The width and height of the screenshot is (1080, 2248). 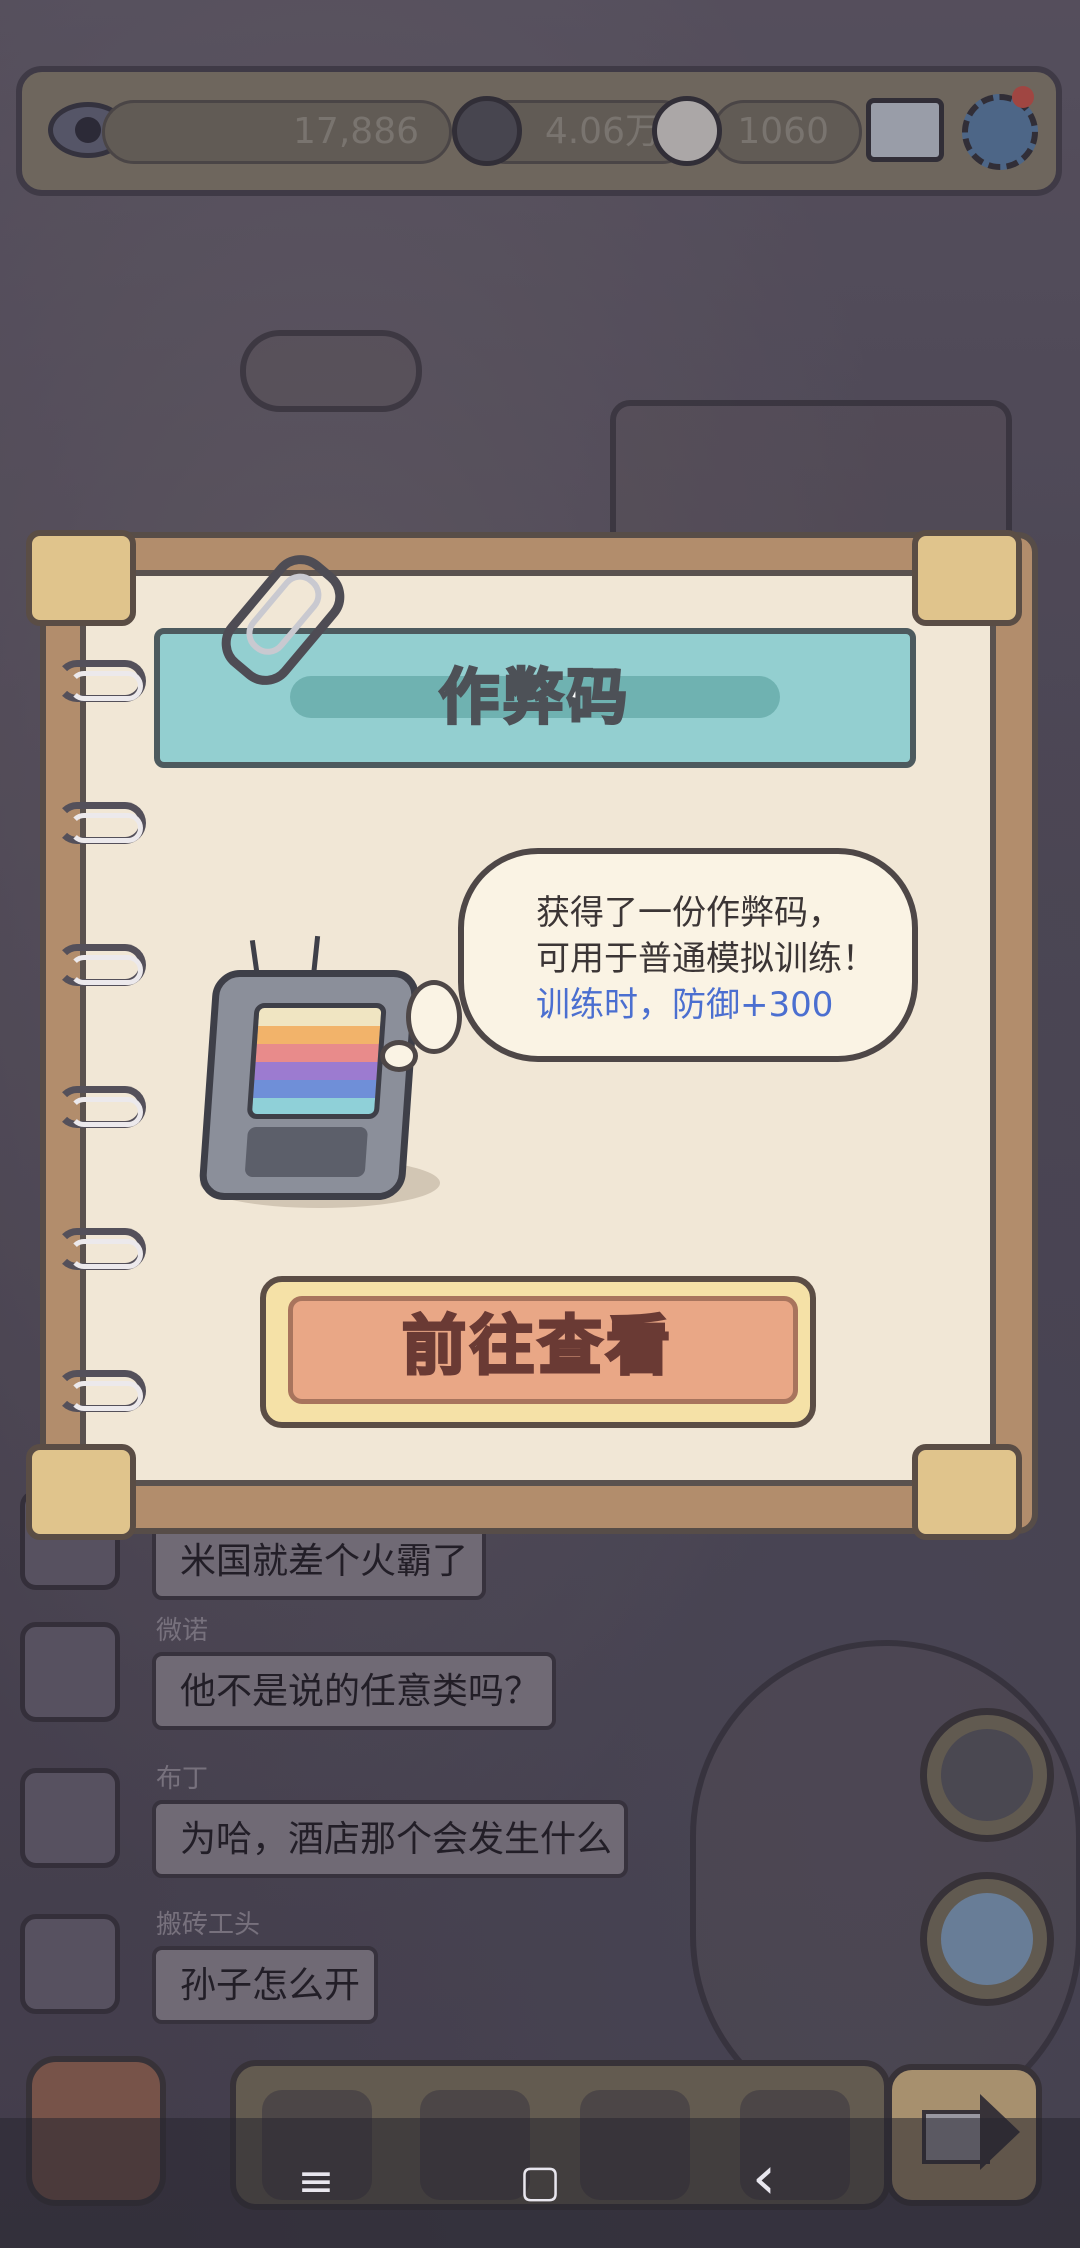 I want to click on bubble-line-3: 训练时，防御+300, so click(x=685, y=1005).